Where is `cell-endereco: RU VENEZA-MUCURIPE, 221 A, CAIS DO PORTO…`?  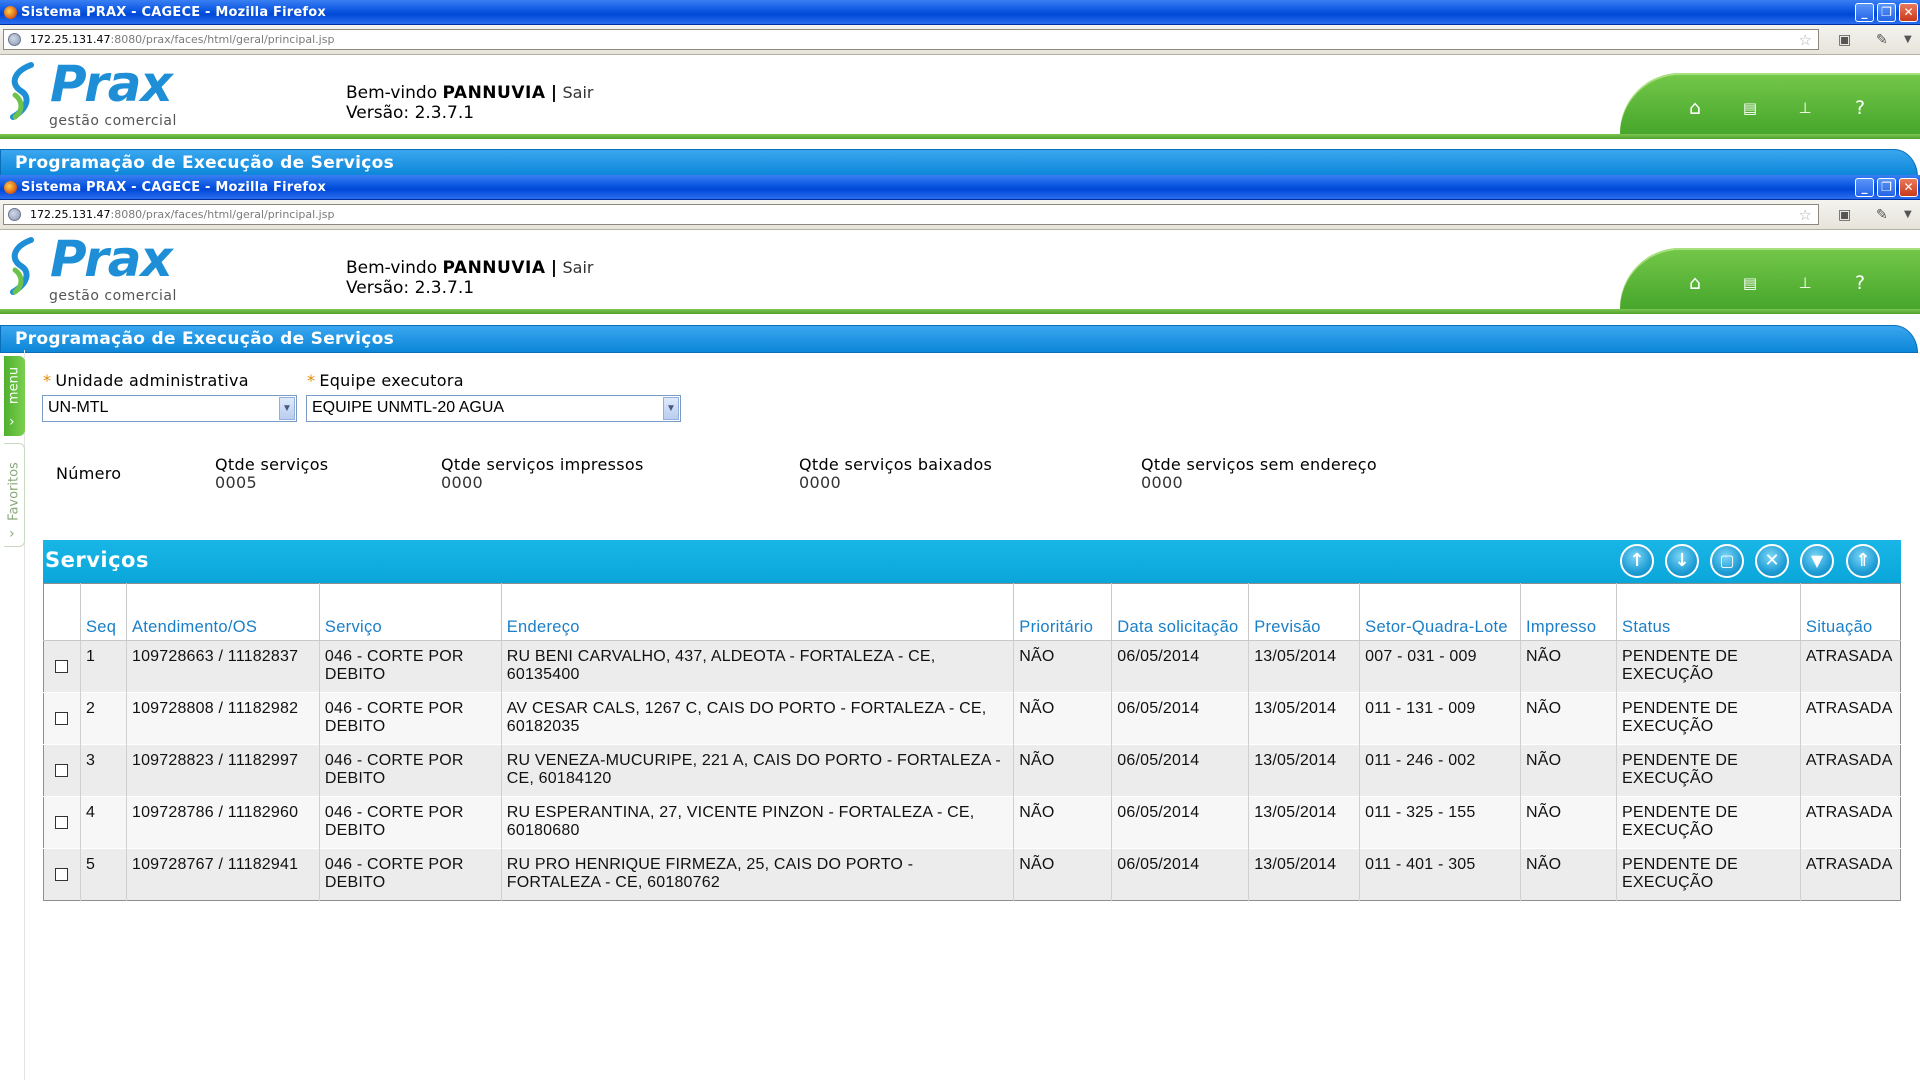 cell-endereco: RU VENEZA-MUCURIPE, 221 A, CAIS DO PORTO… is located at coordinates (757, 770).